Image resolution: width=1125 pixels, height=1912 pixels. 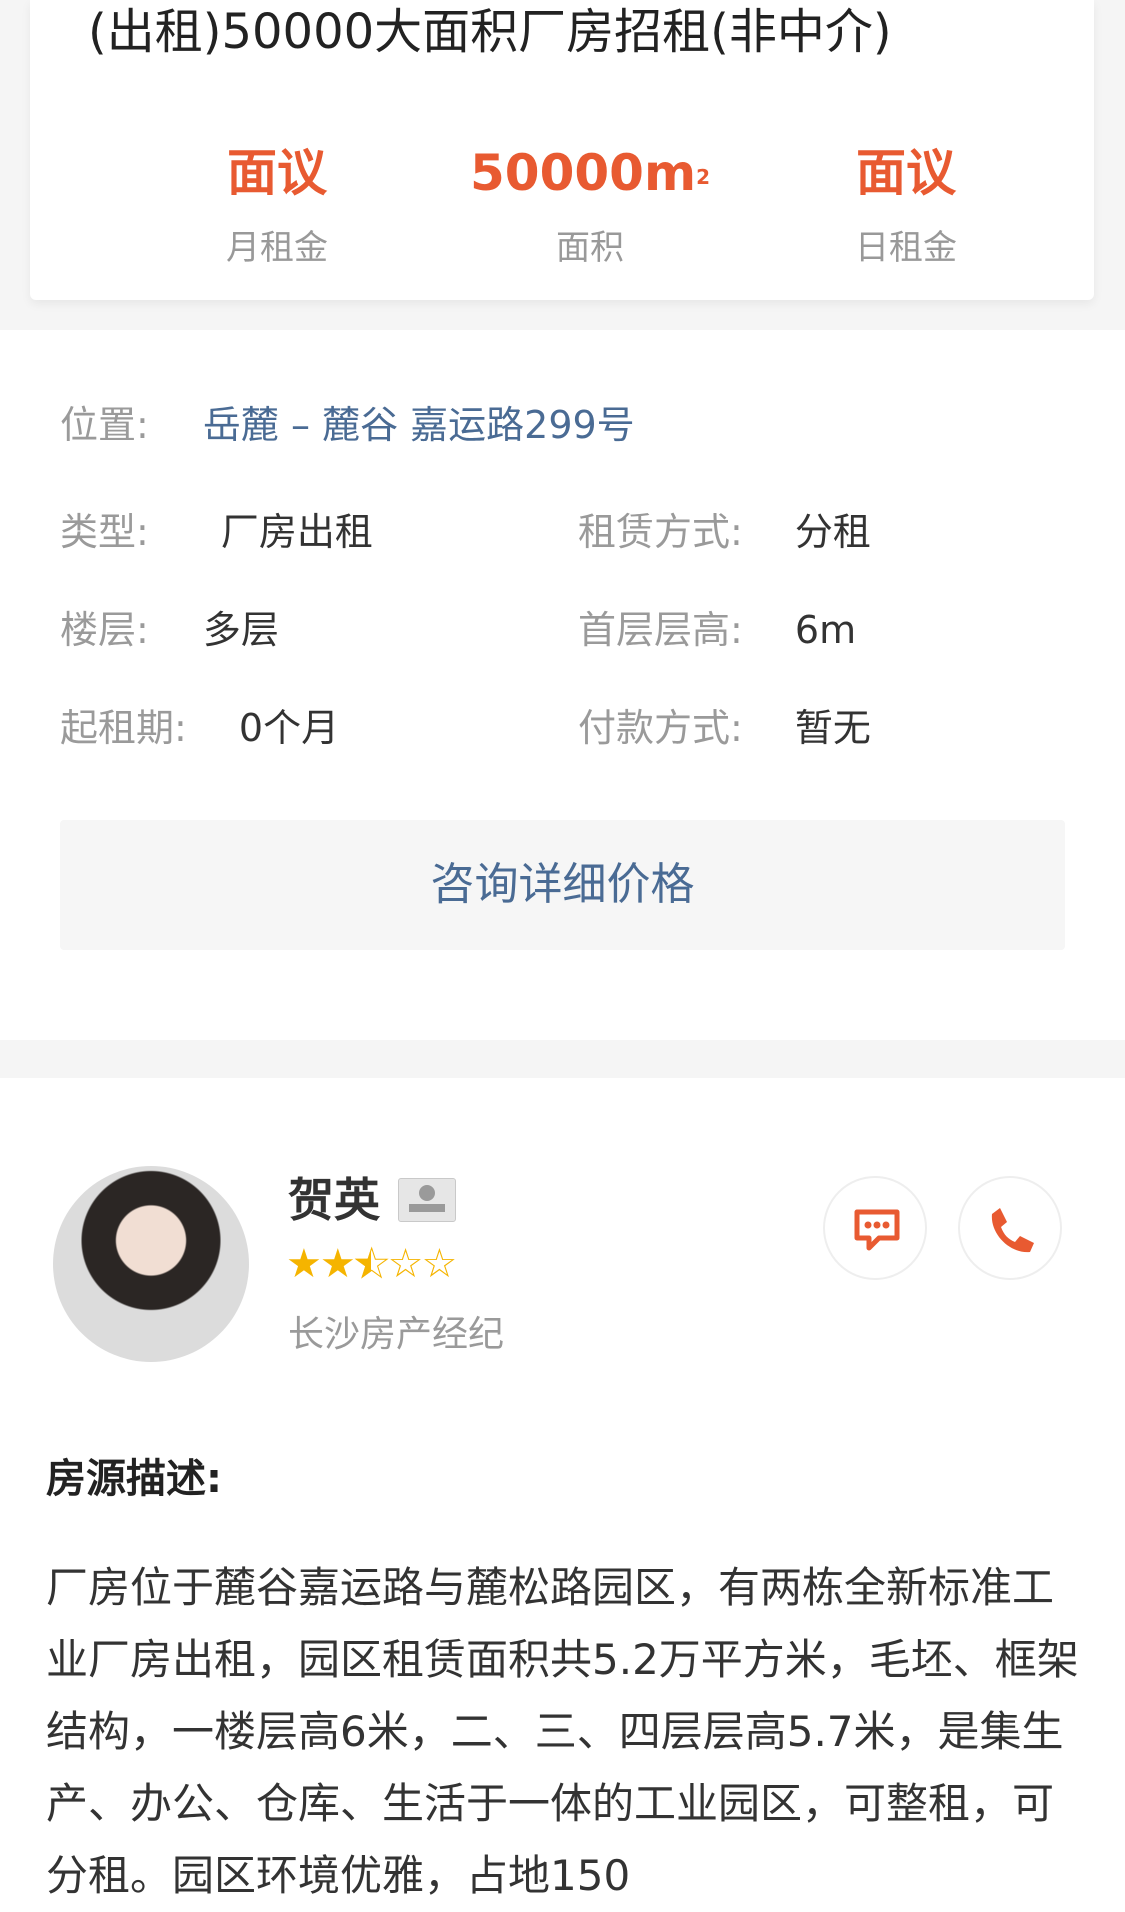 I want to click on description-heading: 房源描述:, so click(x=134, y=1479).